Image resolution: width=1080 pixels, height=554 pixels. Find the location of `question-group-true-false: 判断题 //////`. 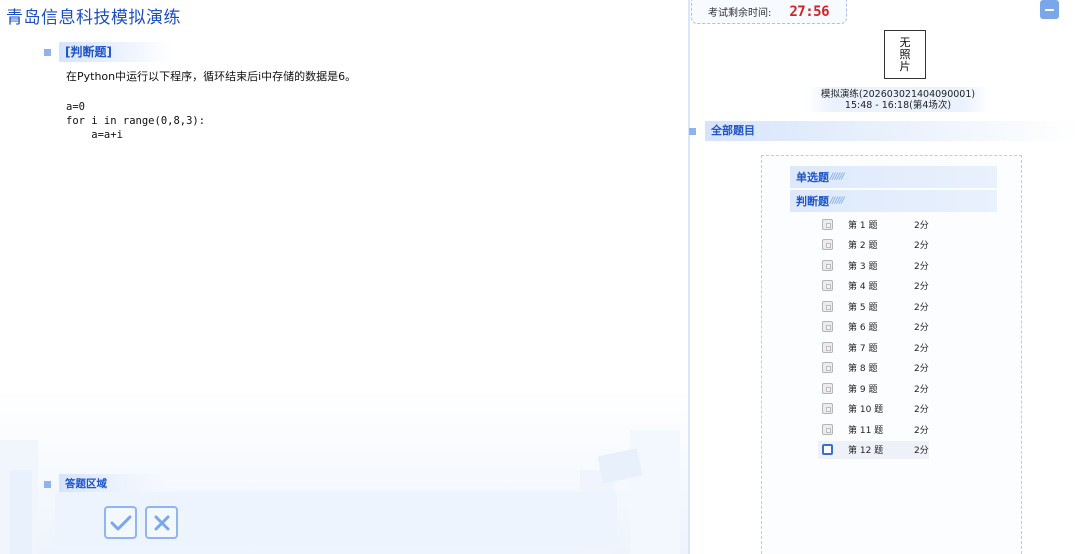

question-group-true-false: 判断题 ////// is located at coordinates (893, 201).